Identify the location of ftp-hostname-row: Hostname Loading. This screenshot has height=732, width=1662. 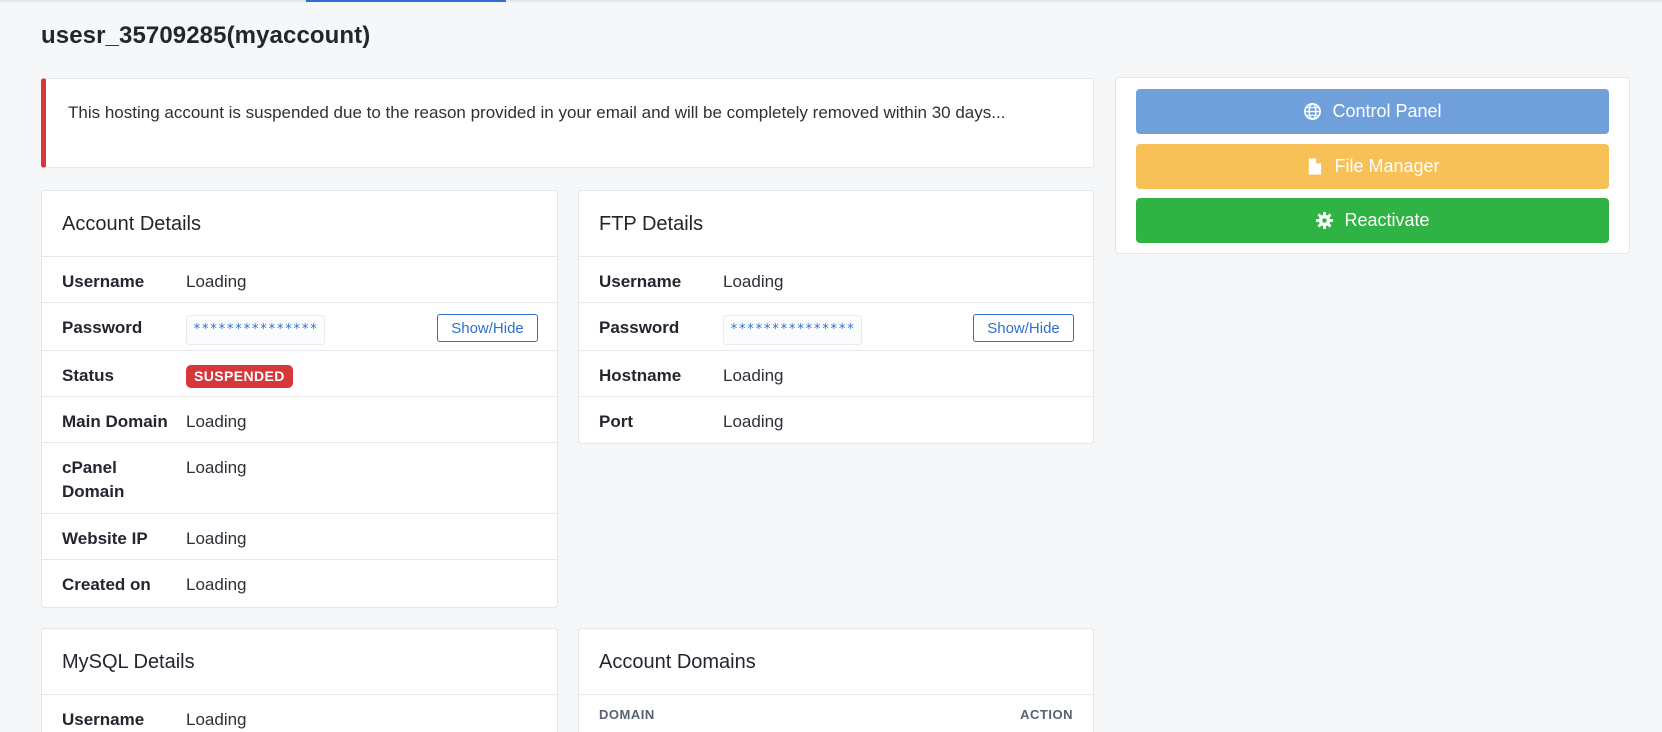
(836, 374).